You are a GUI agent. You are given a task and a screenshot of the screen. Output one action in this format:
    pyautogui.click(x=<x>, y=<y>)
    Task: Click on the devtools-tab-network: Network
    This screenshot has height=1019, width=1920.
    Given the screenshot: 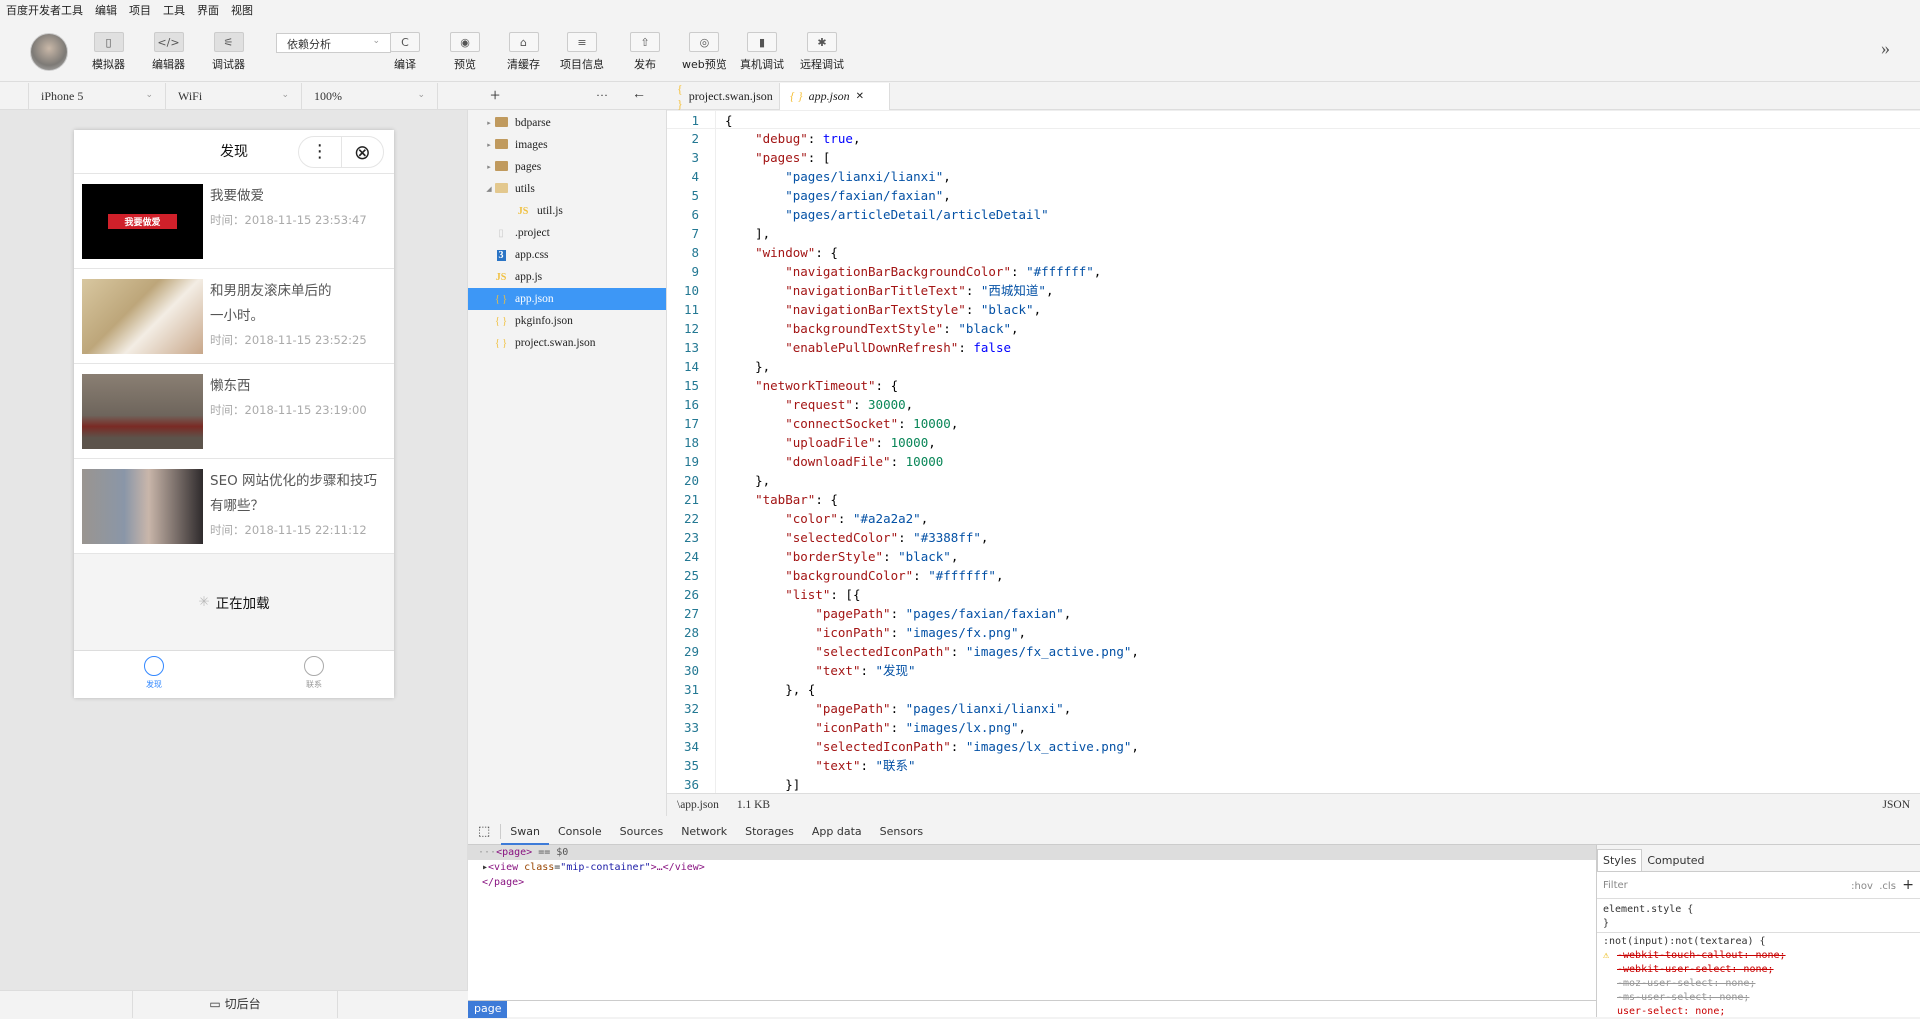 What is the action you would take?
    pyautogui.click(x=704, y=831)
    